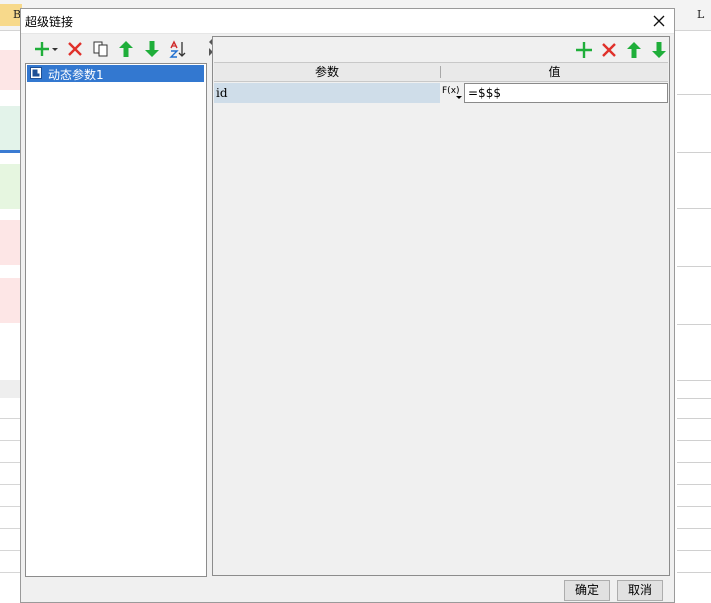 The width and height of the screenshot is (711, 603). Describe the element at coordinates (11, 151) in the screenshot. I see `selection-border` at that location.